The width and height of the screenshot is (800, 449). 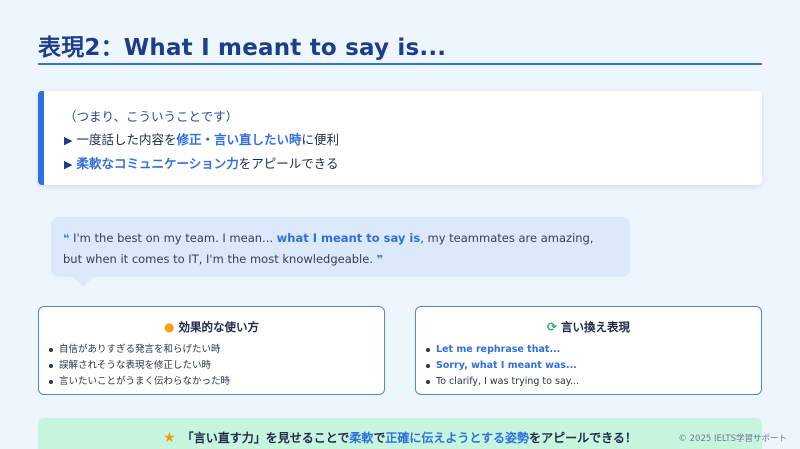 I want to click on title-divider, so click(x=400, y=64).